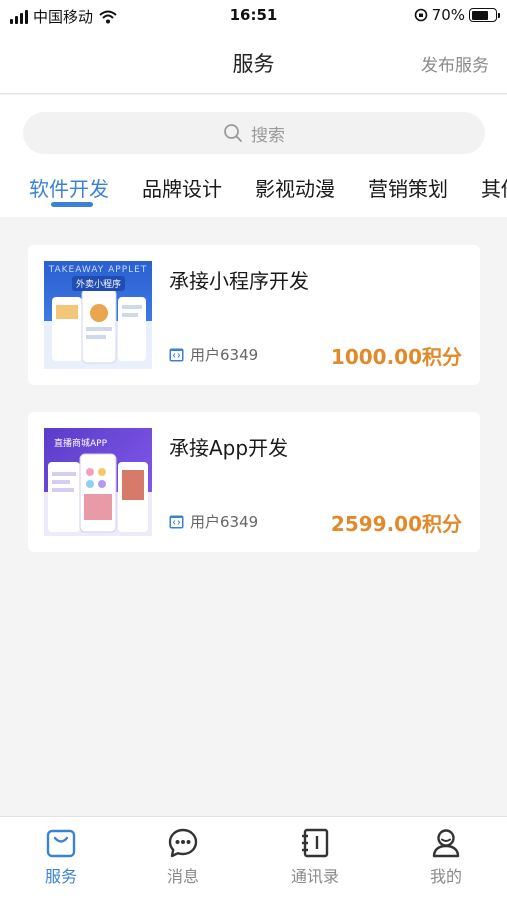  Describe the element at coordinates (183, 843) in the screenshot. I see `chat-icon` at that location.